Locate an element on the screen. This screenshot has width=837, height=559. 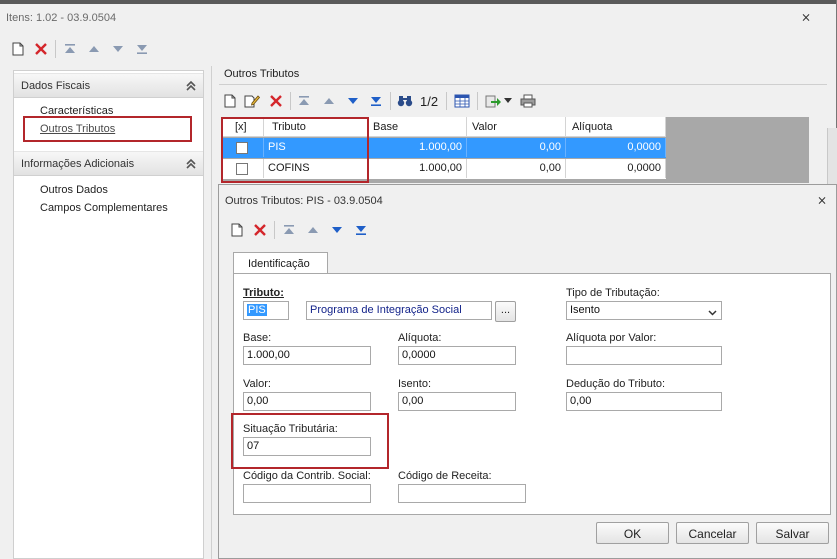
printer-icon is located at coordinates (528, 101).